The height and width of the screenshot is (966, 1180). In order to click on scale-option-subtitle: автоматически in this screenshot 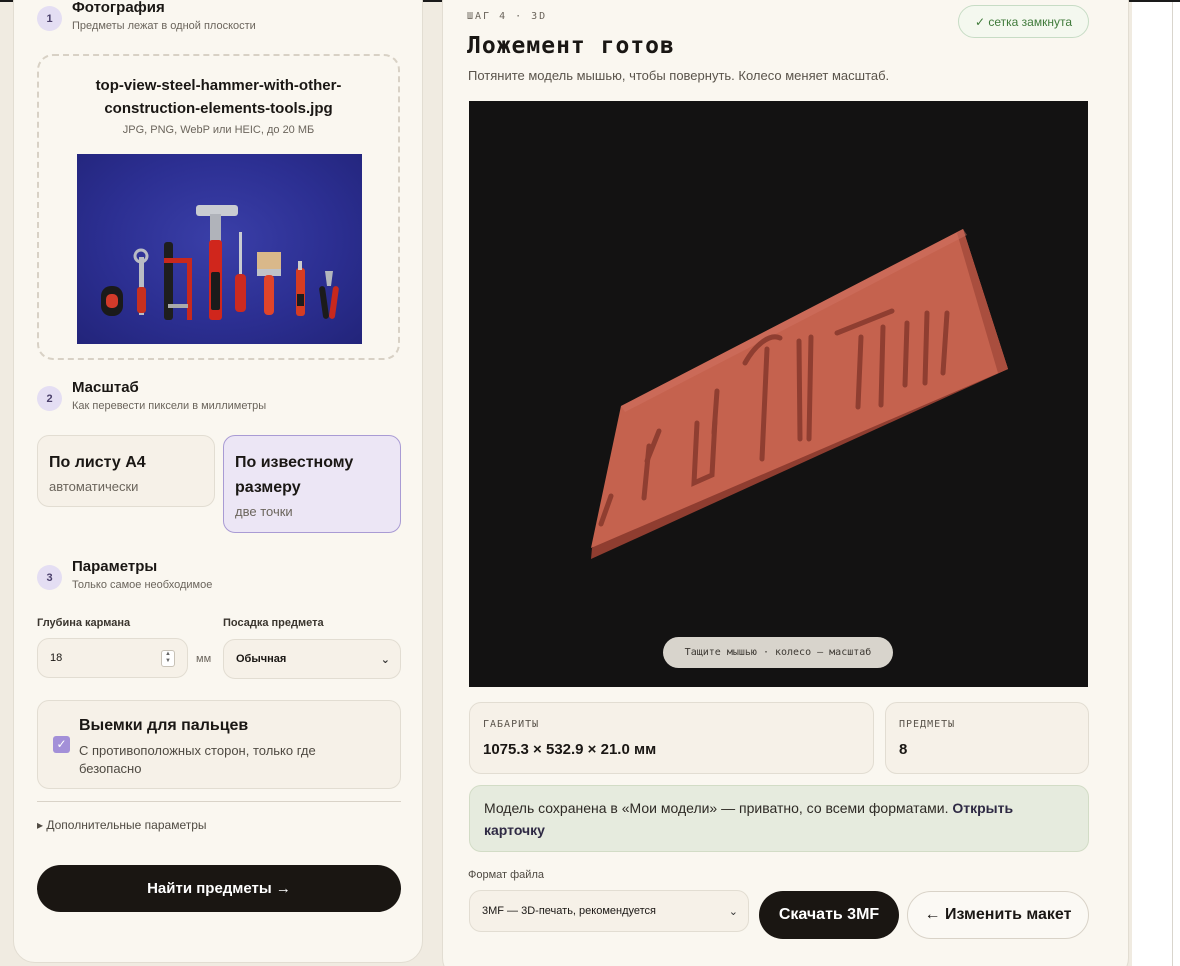, I will do `click(94, 486)`.